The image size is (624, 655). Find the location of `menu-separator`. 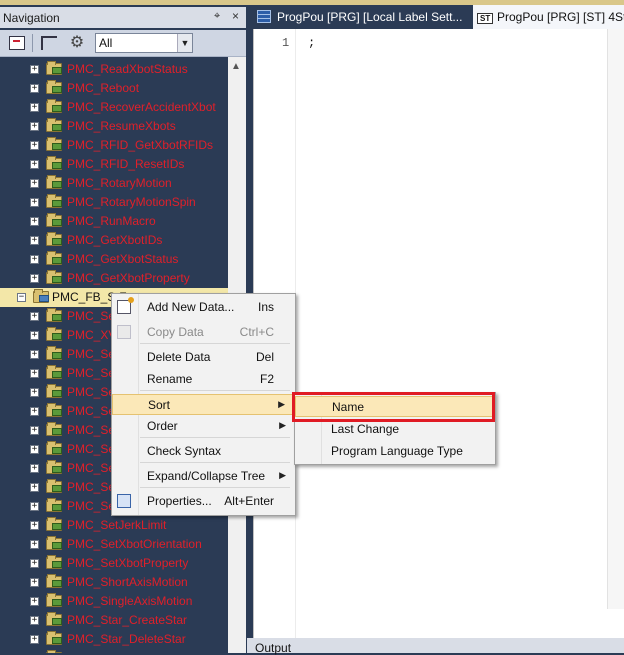

menu-separator is located at coordinates (215, 390).